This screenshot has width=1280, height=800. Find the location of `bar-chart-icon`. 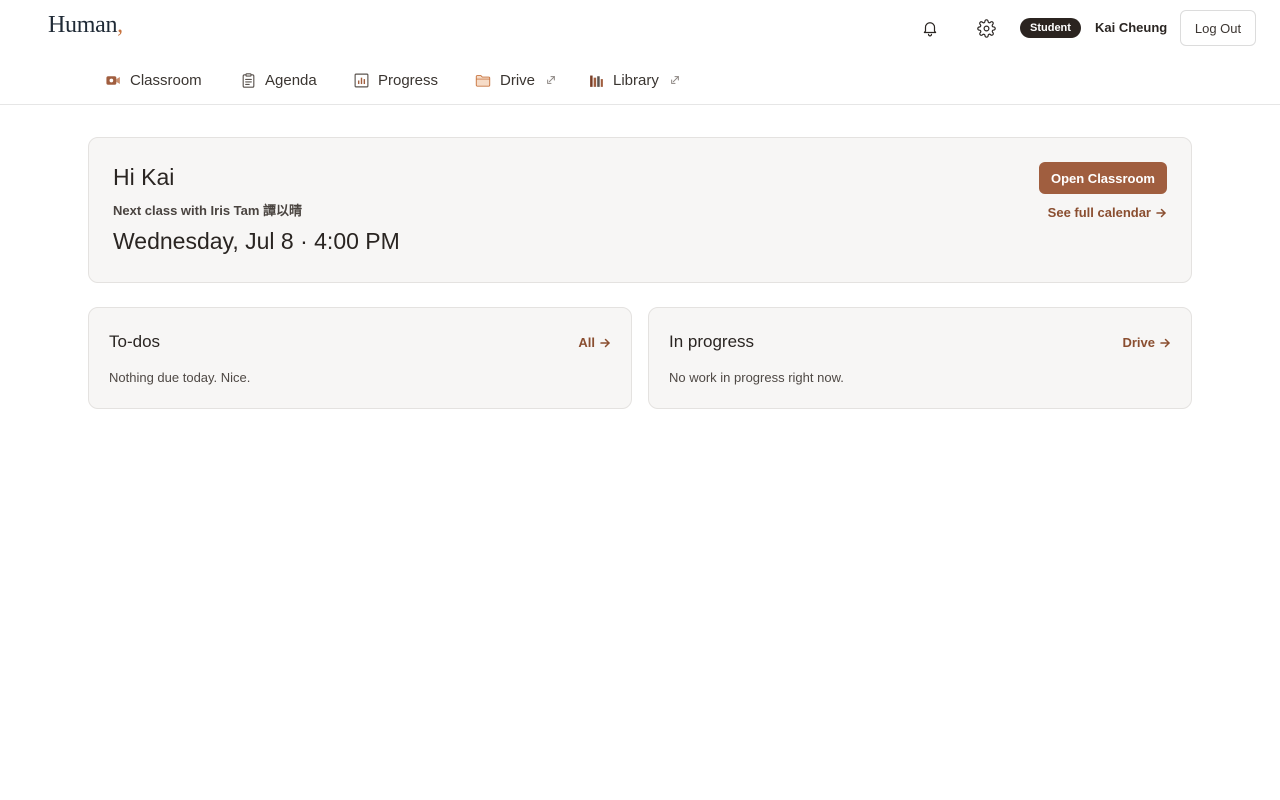

bar-chart-icon is located at coordinates (361, 80).